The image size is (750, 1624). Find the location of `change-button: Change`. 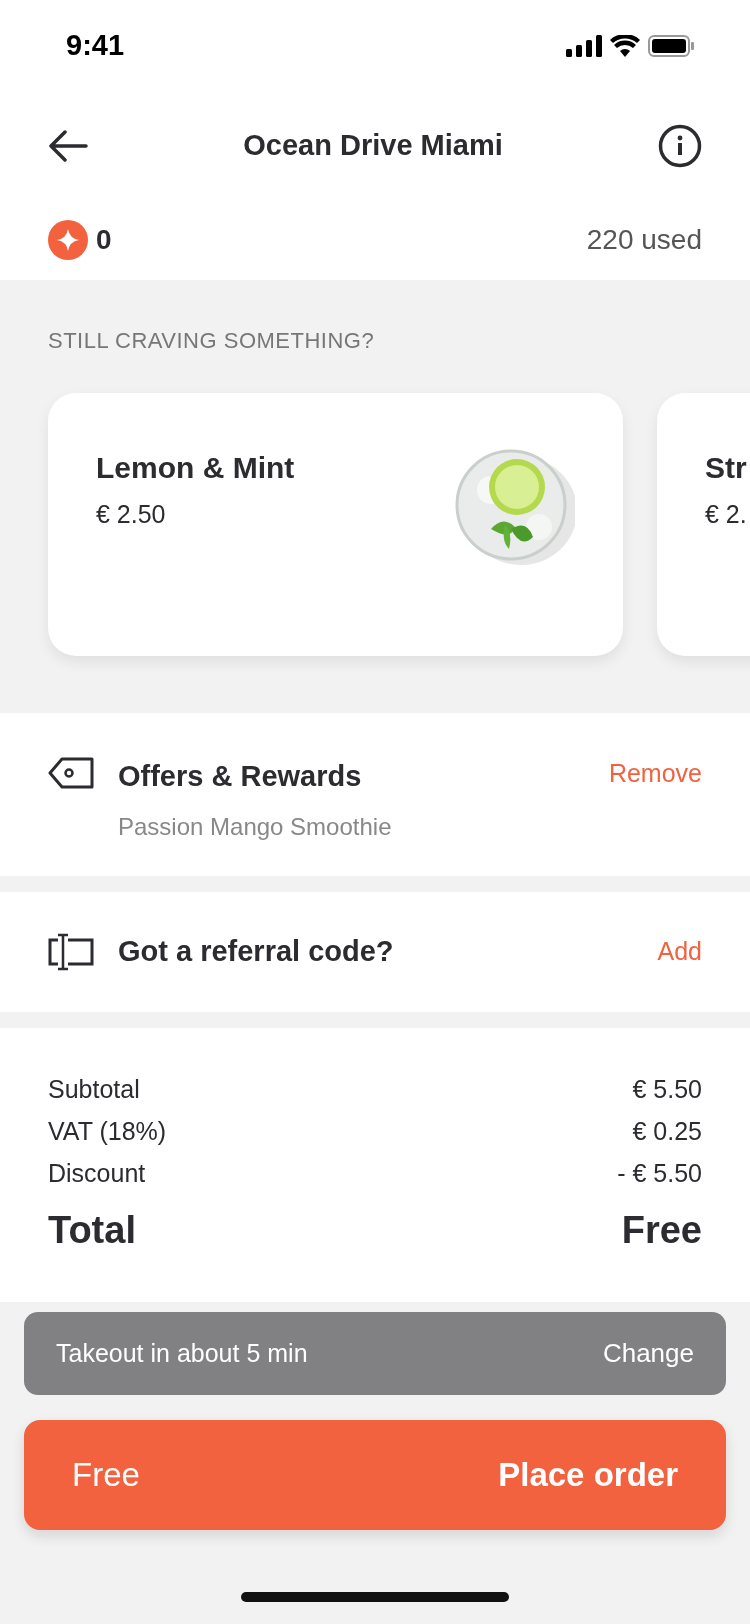

change-button: Change is located at coordinates (648, 1353).